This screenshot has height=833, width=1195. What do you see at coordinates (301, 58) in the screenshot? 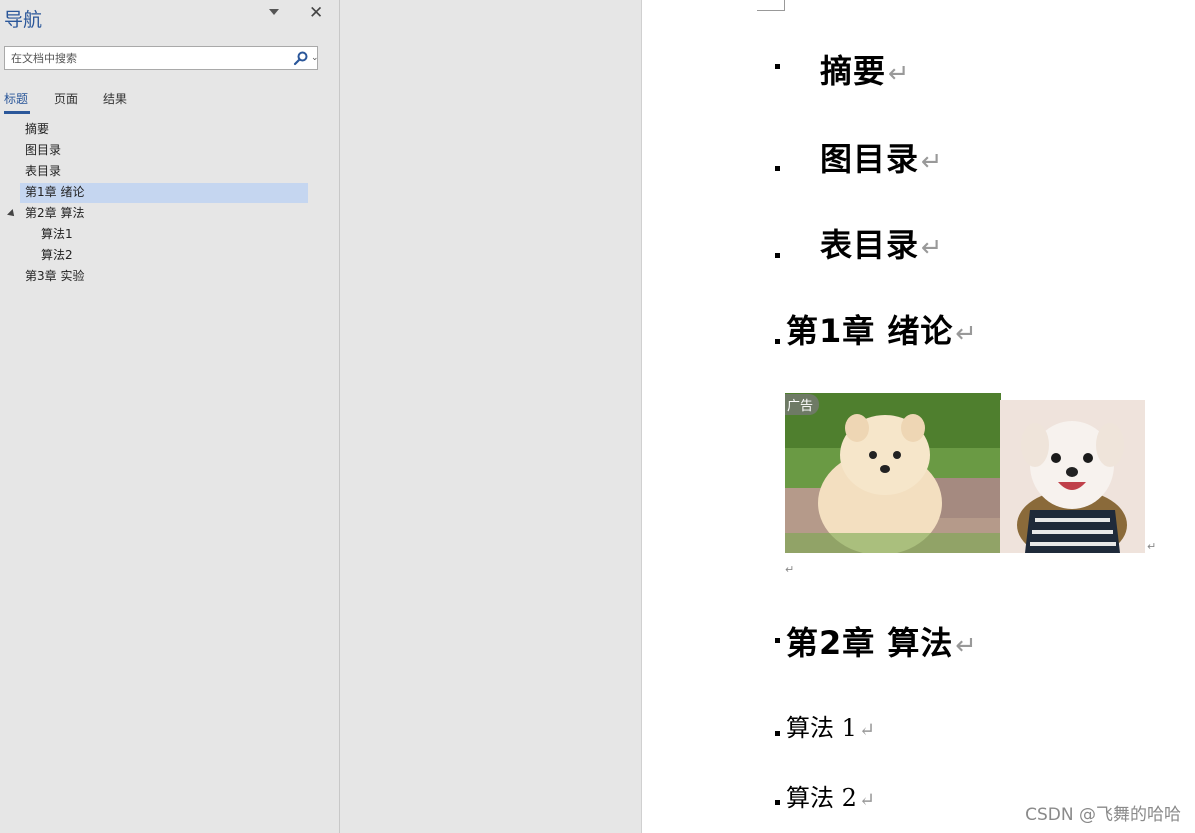
I see `search-icon` at bounding box center [301, 58].